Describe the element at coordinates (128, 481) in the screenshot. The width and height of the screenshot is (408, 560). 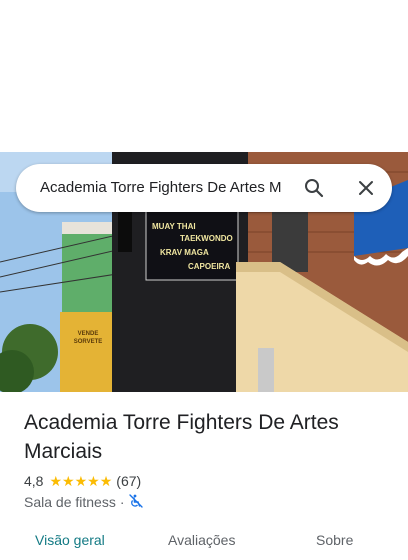
I see `review-count: (67)` at that location.